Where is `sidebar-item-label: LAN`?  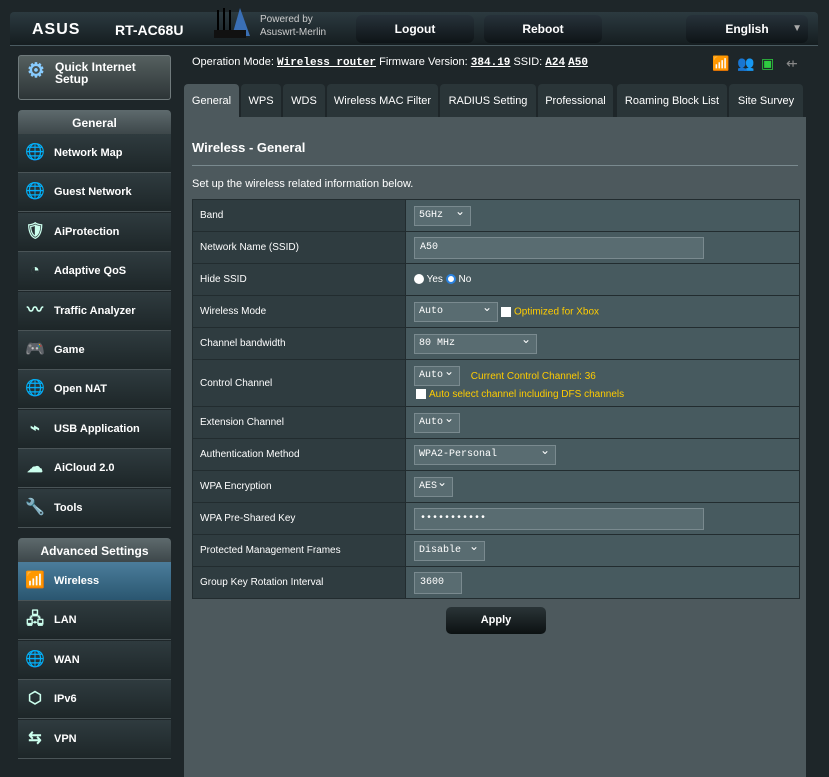 sidebar-item-label: LAN is located at coordinates (65, 620).